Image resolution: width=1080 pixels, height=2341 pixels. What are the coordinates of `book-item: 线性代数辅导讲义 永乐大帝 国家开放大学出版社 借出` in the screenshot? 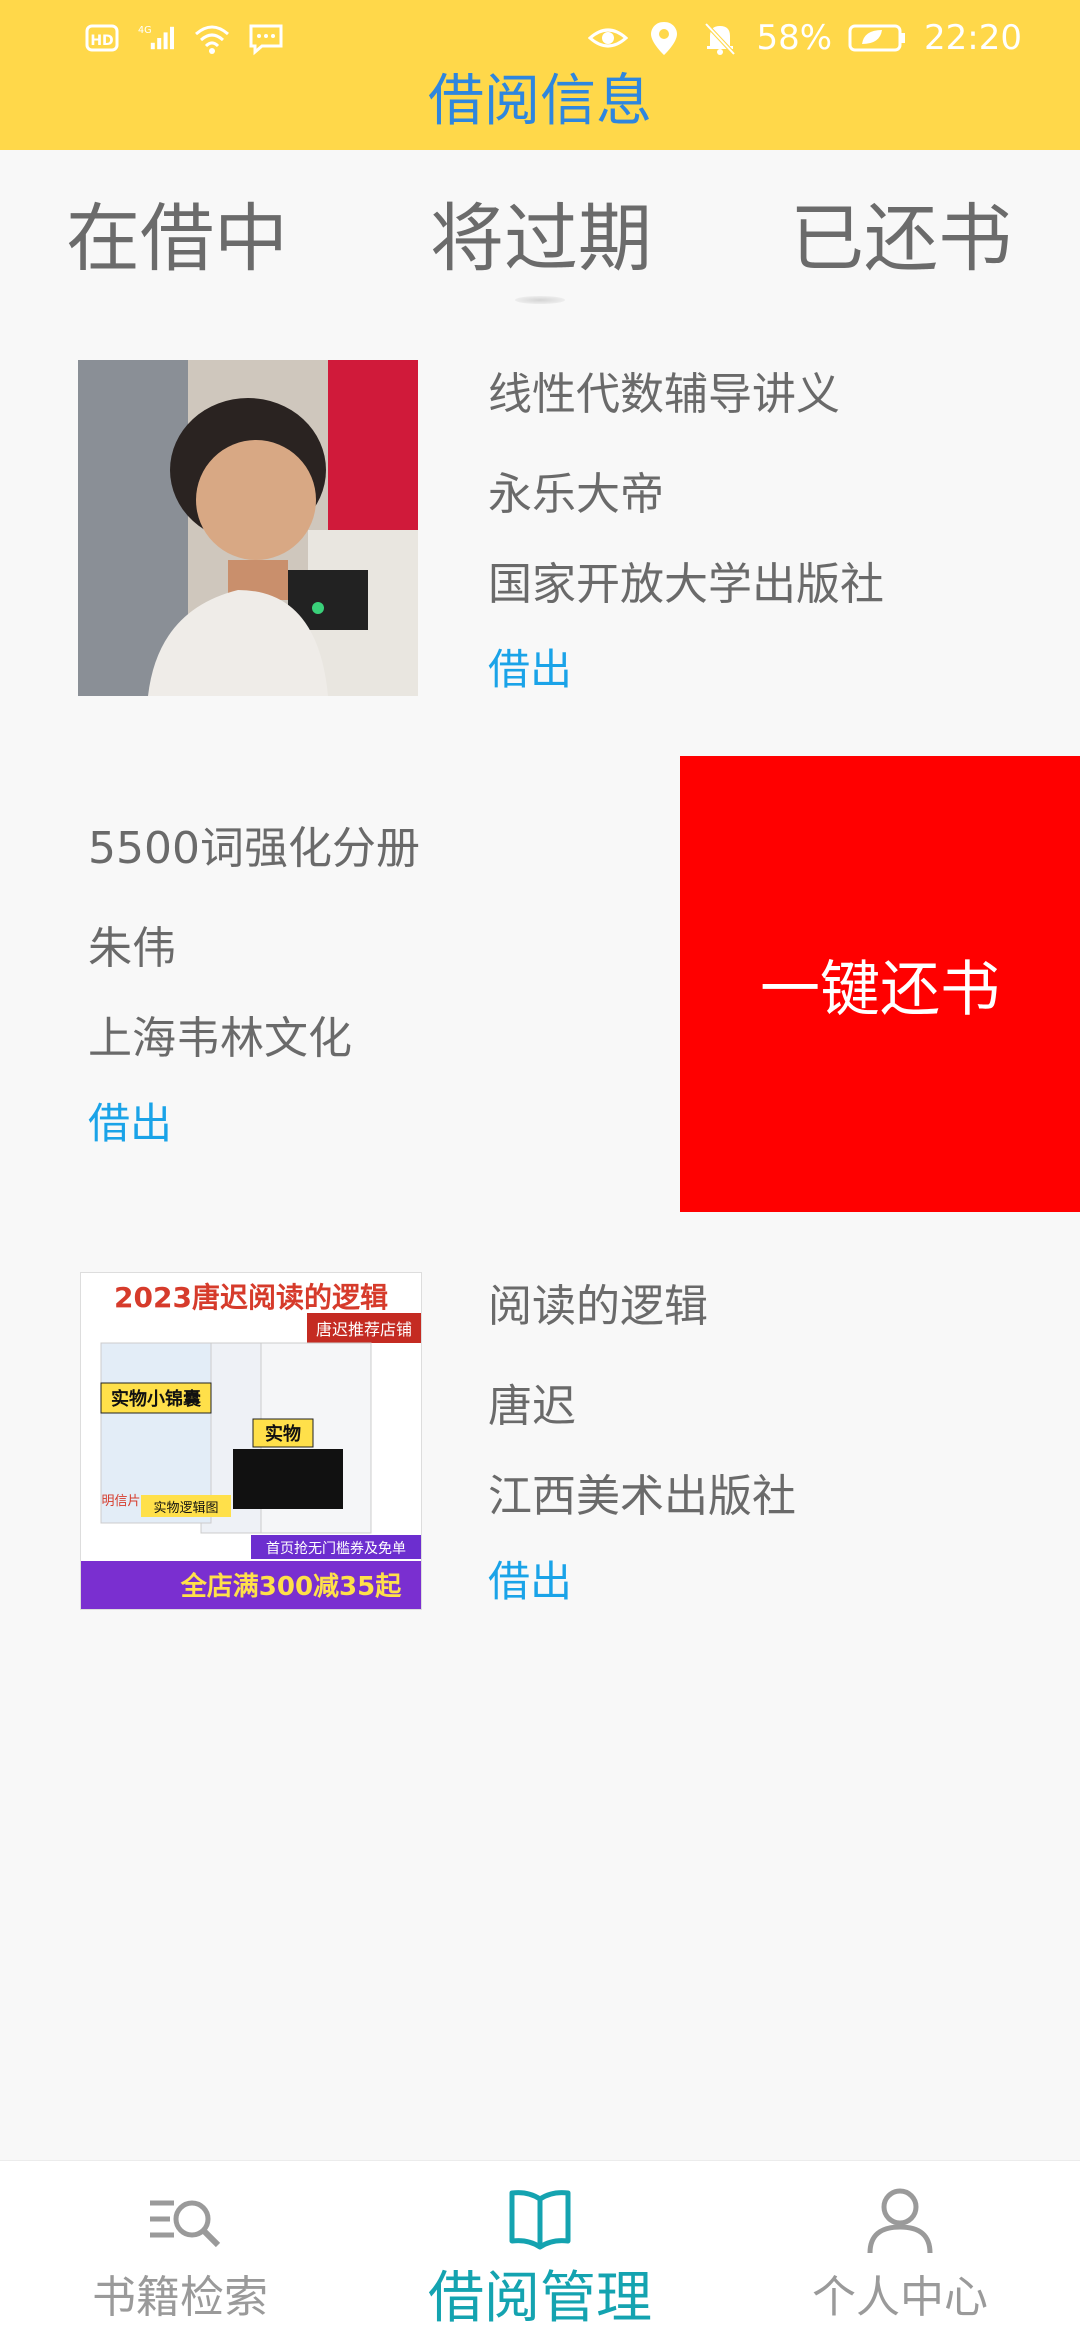 It's located at (540, 528).